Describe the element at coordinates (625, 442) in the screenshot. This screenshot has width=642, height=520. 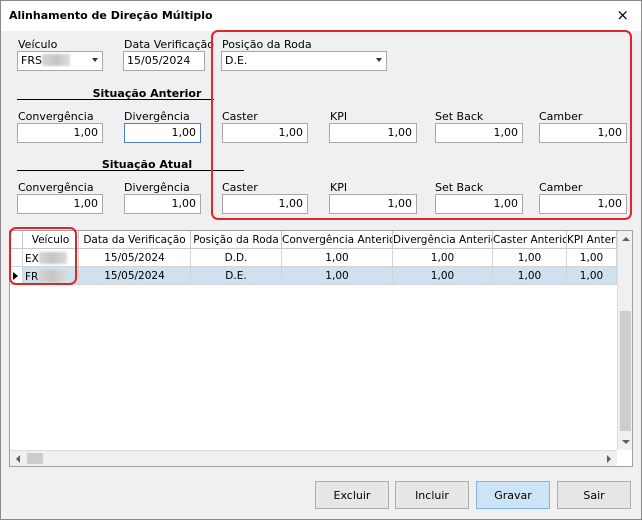
I see `scroll-down-icon` at that location.